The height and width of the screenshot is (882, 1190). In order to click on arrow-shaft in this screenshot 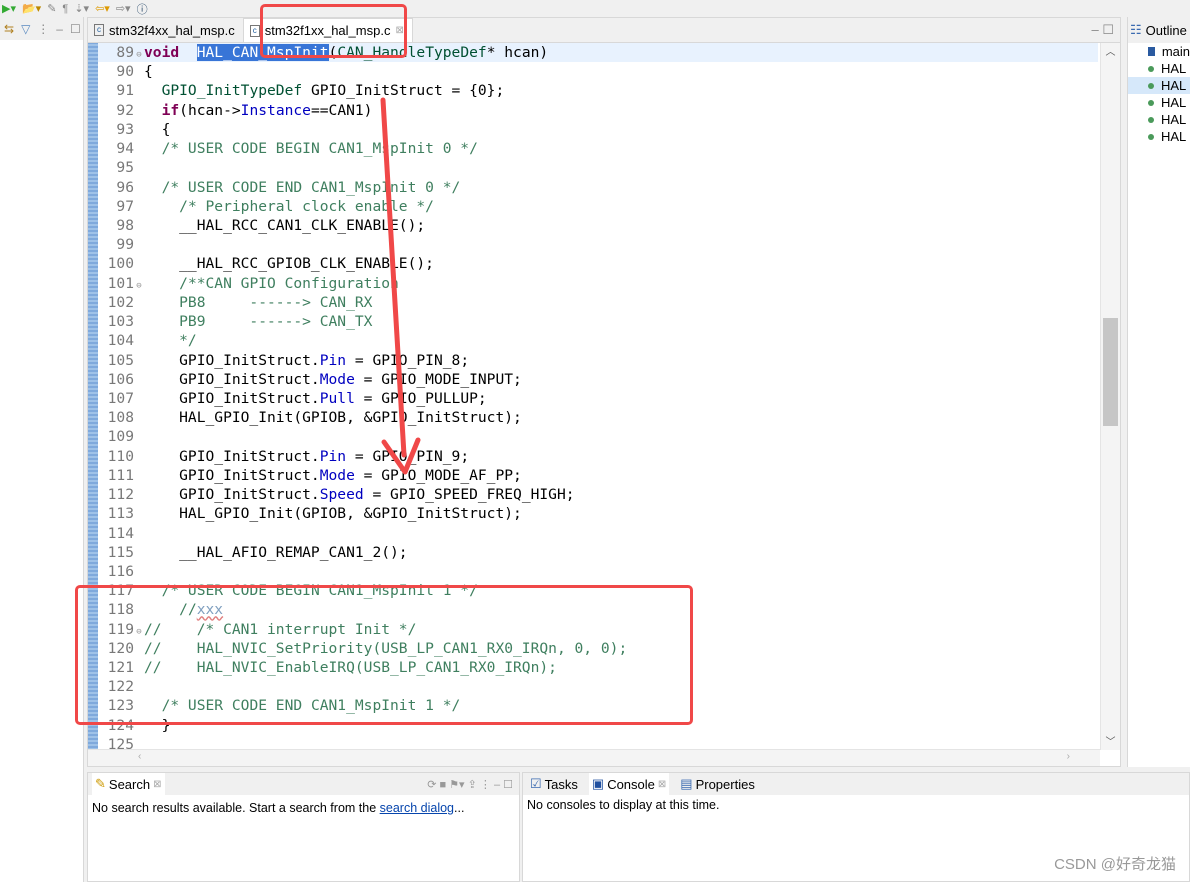, I will do `click(393, 277)`.